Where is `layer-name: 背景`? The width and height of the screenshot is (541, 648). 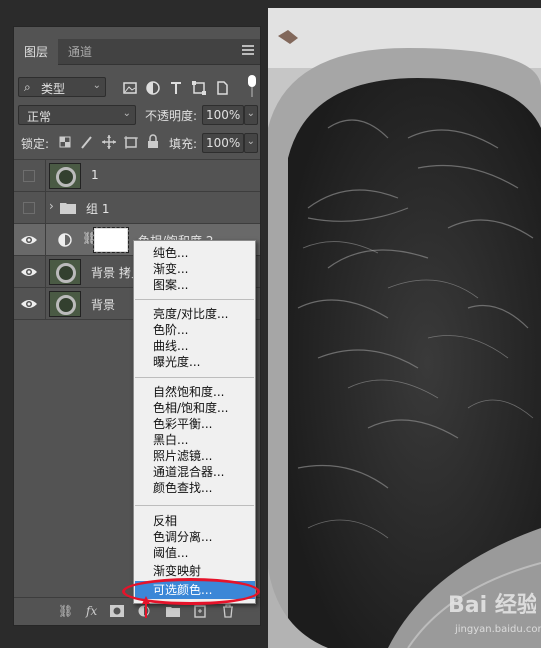
layer-name: 背景 is located at coordinates (103, 305).